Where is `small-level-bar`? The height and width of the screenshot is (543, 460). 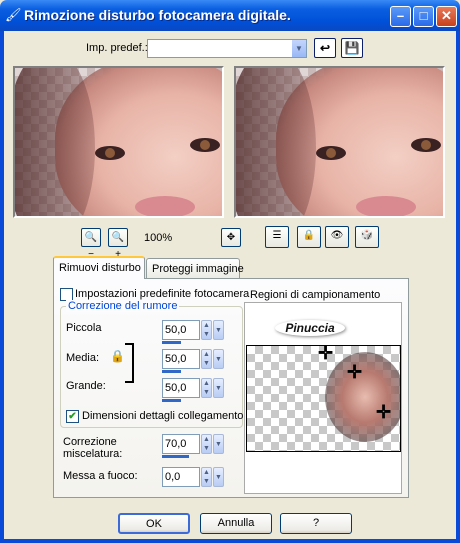
small-level-bar is located at coordinates (171, 342).